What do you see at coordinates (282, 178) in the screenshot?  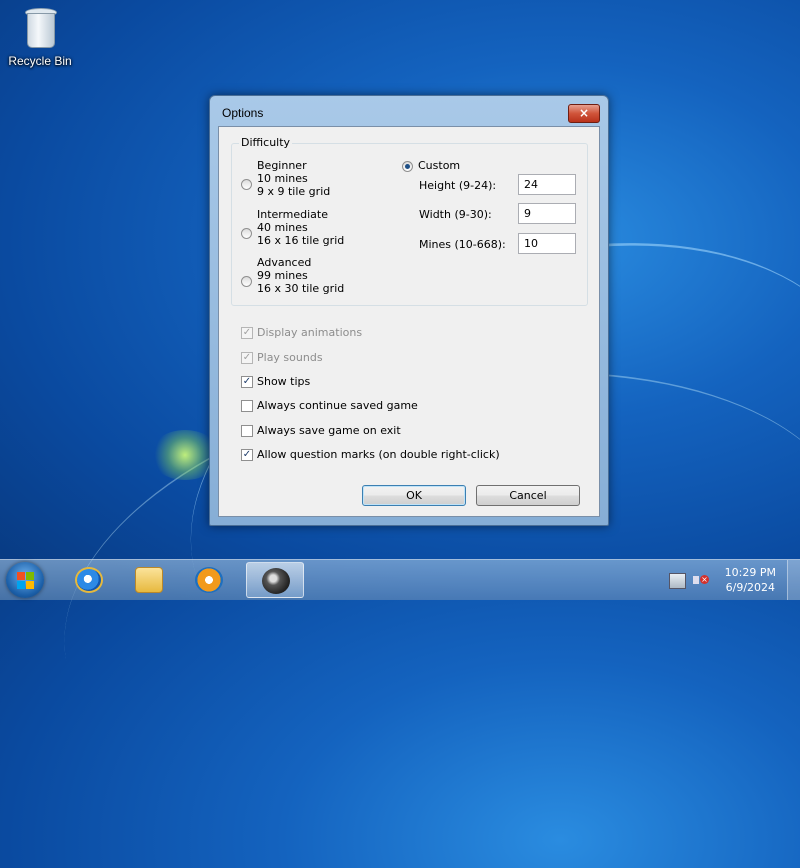 I see `beginner-mines: 10 mines` at bounding box center [282, 178].